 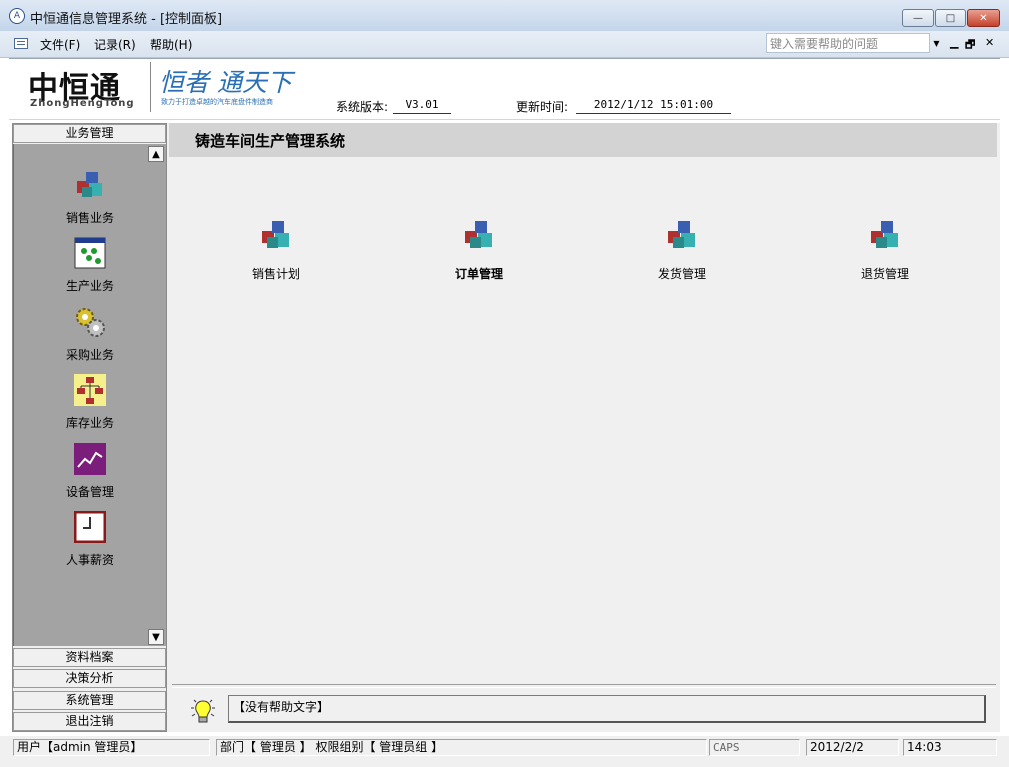 I want to click on menu-file: 文件(F), so click(x=60, y=44).